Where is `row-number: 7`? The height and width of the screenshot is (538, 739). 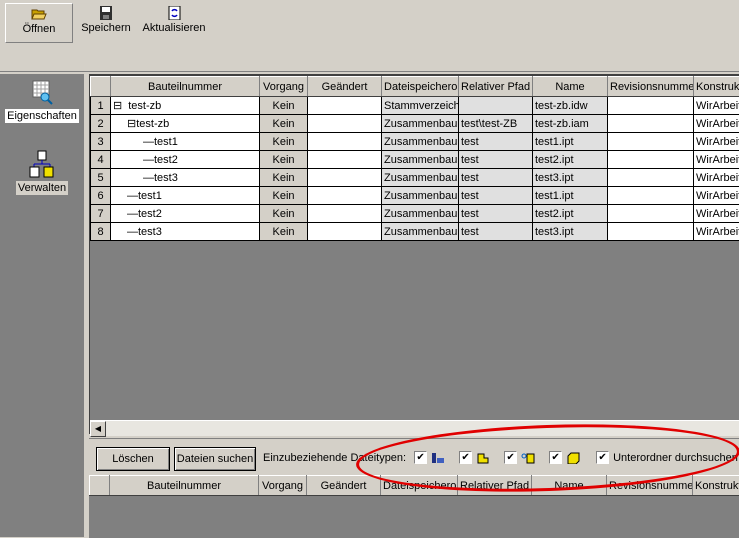 row-number: 7 is located at coordinates (101, 214).